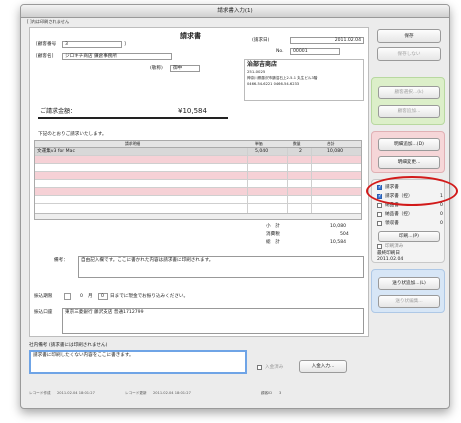 The height and width of the screenshot is (423, 461). I want to click on highlight-oval, so click(412, 191).